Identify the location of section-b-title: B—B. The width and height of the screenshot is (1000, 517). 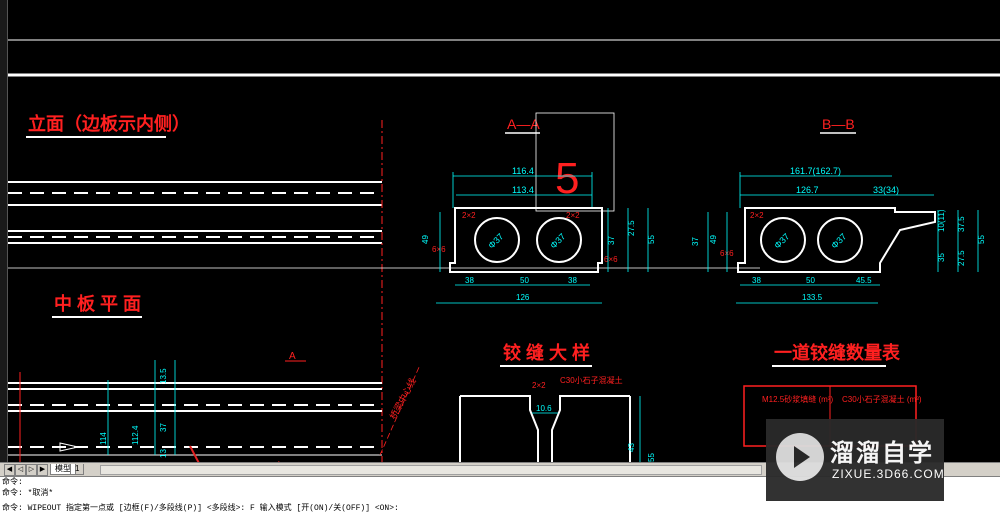
(838, 124).